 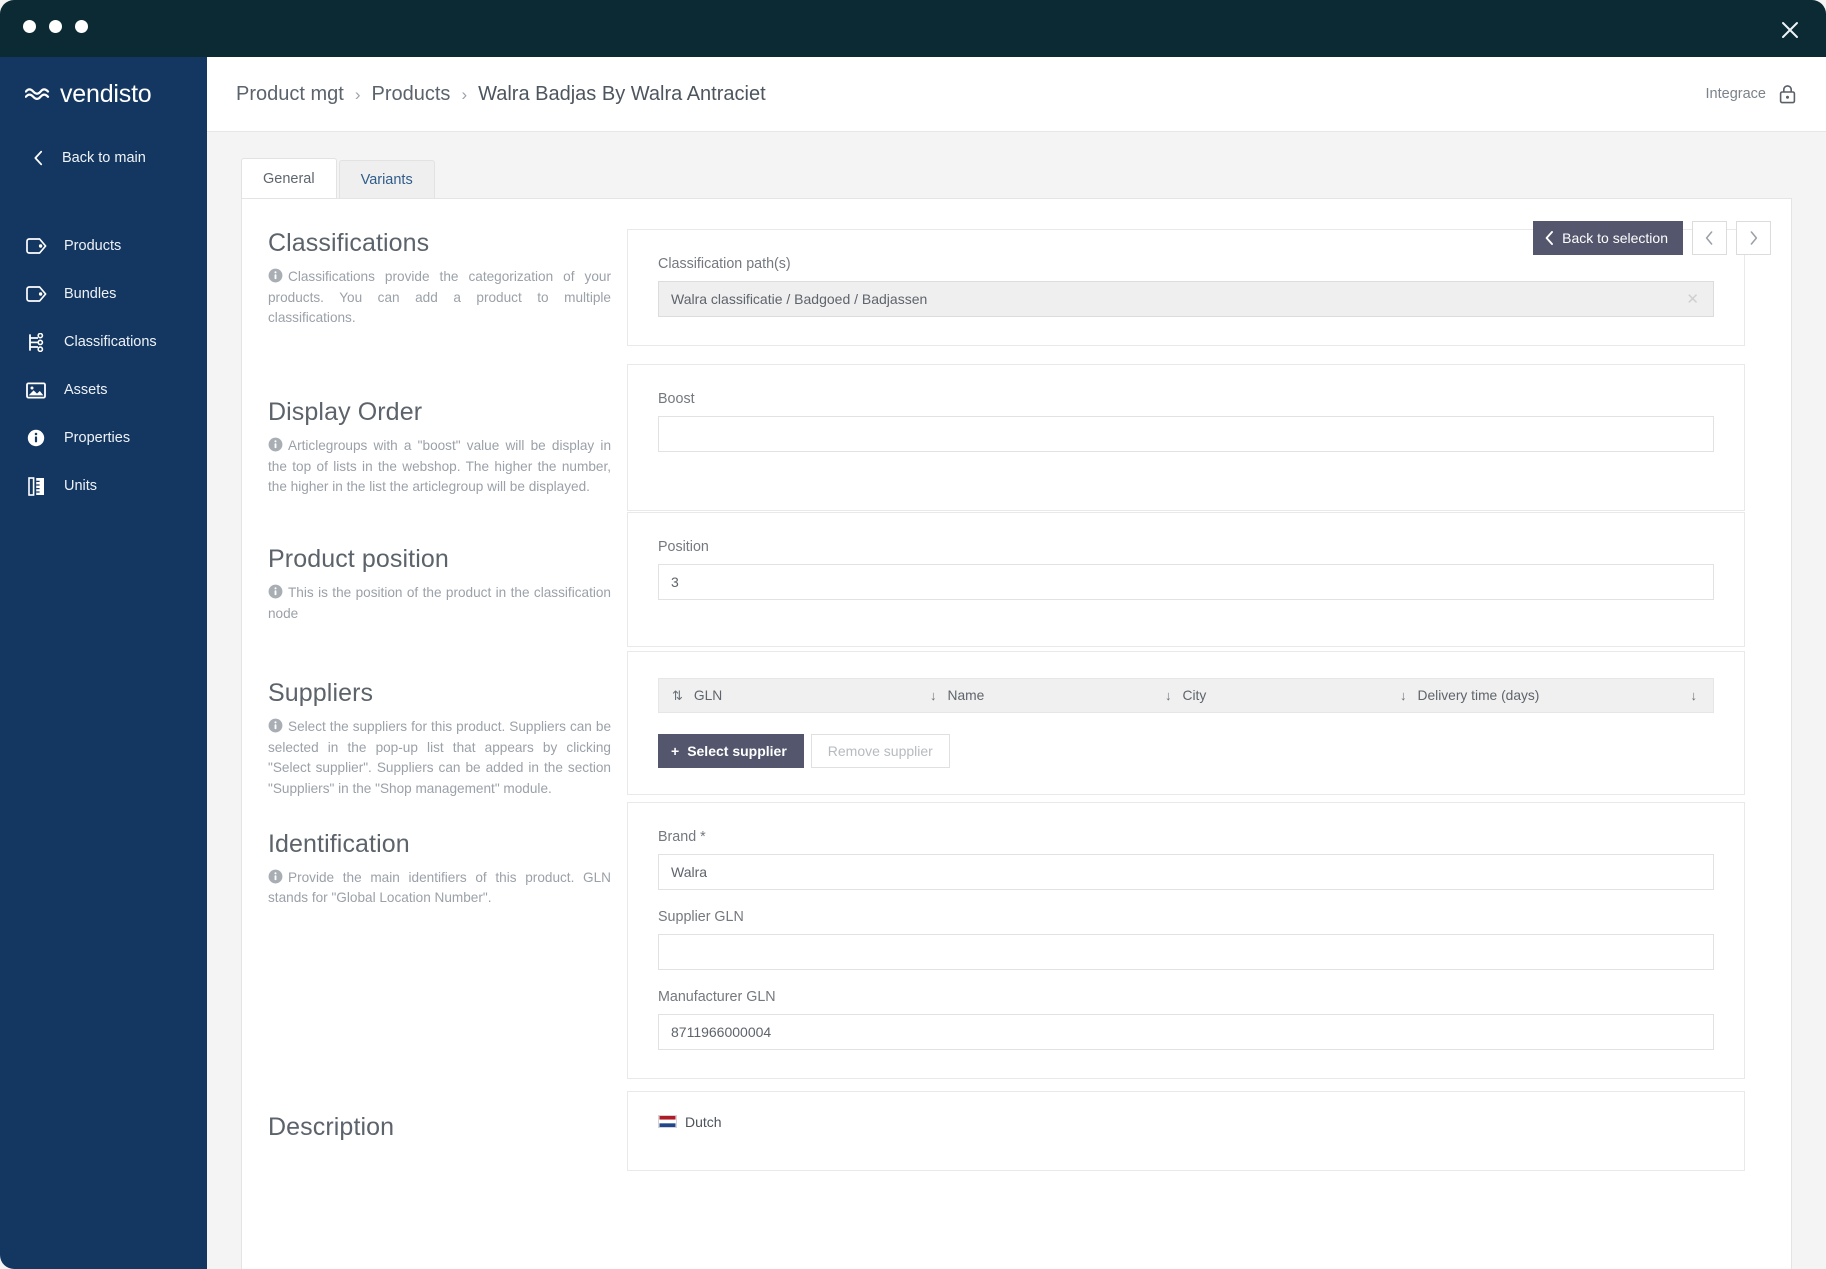 I want to click on brand-name: vendisto, so click(x=106, y=94).